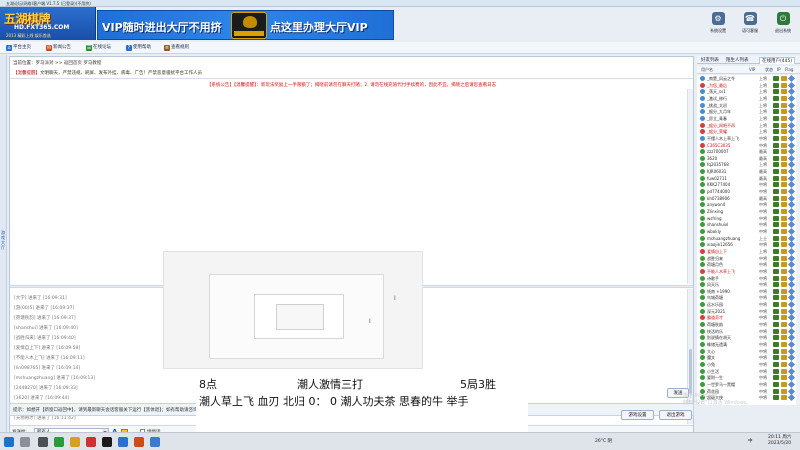 This screenshot has height=450, width=800. Describe the element at coordinates (25, 442) in the screenshot. I see `search-icon` at that location.